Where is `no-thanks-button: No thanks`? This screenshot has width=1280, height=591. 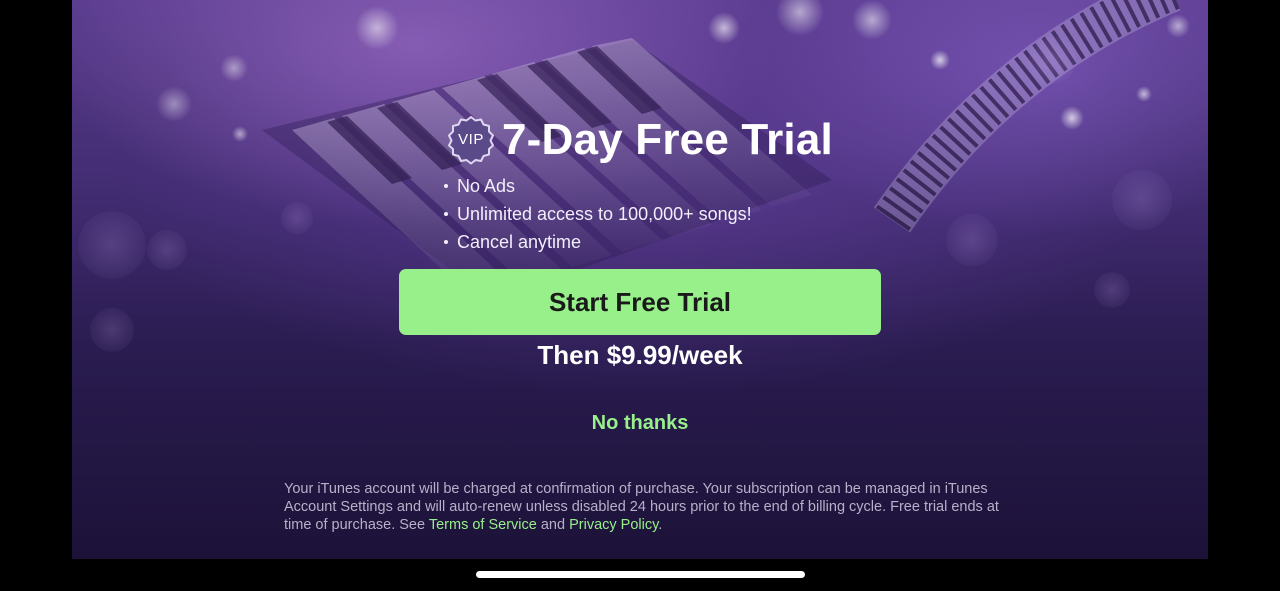 no-thanks-button: No thanks is located at coordinates (640, 423).